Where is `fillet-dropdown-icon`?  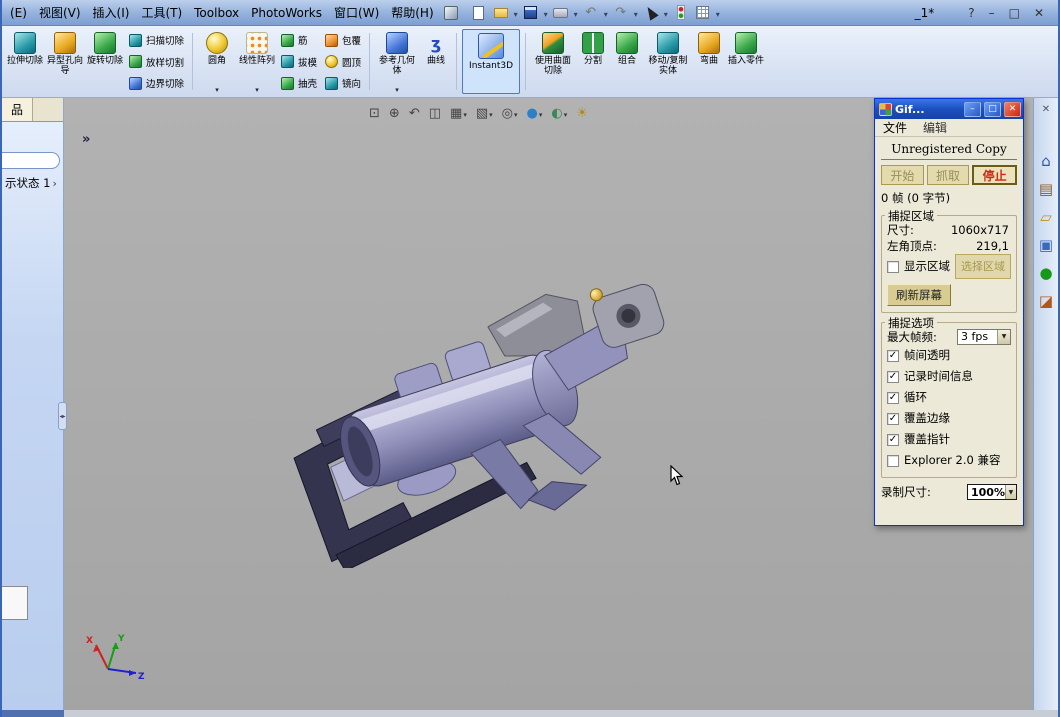
fillet-dropdown-icon is located at coordinates (217, 90).